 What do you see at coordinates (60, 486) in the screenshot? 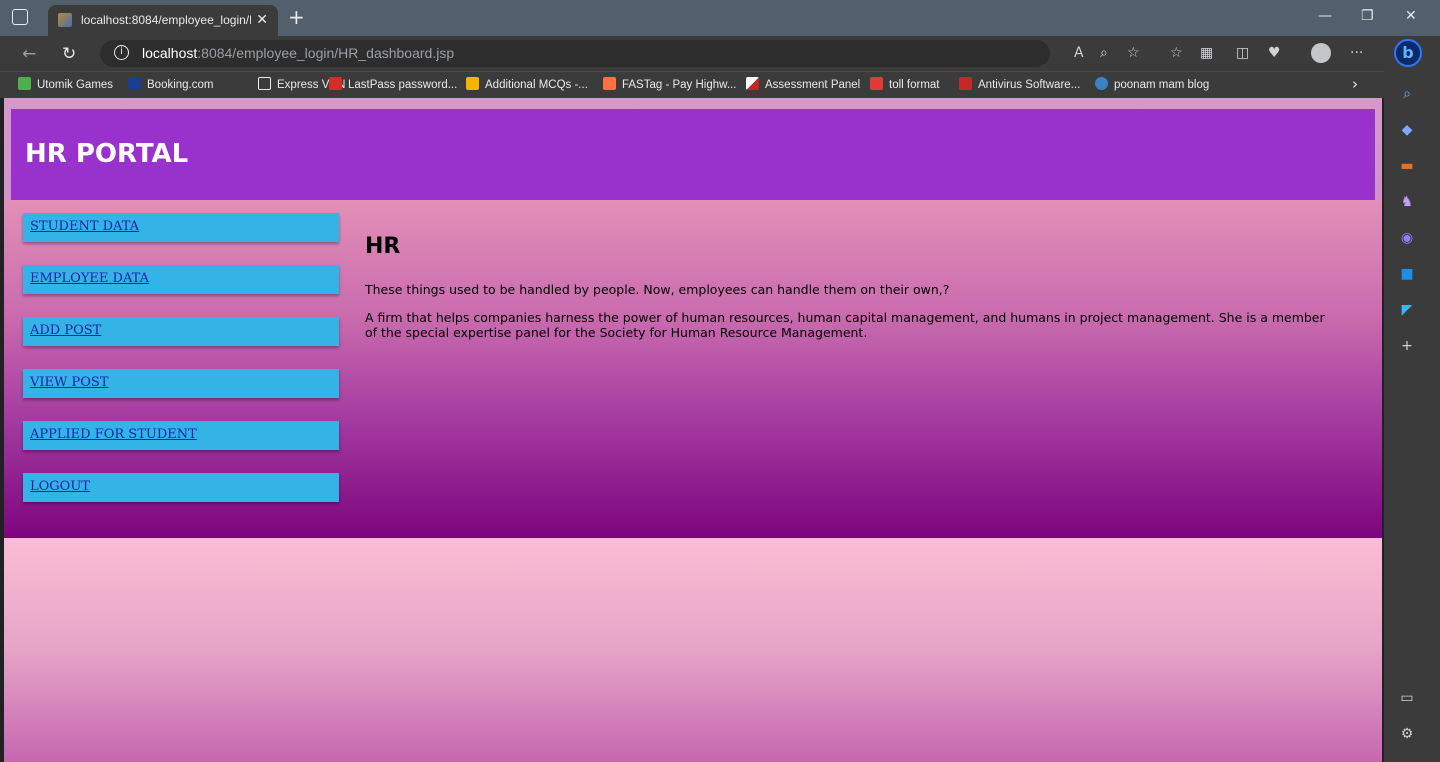
I see `nav-logout-link: LOGOUT` at bounding box center [60, 486].